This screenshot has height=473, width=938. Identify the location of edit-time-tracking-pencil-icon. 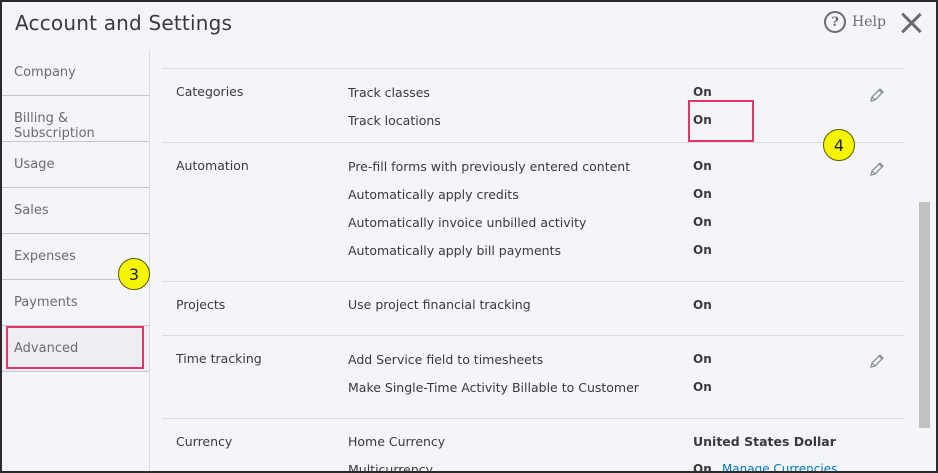
(877, 361).